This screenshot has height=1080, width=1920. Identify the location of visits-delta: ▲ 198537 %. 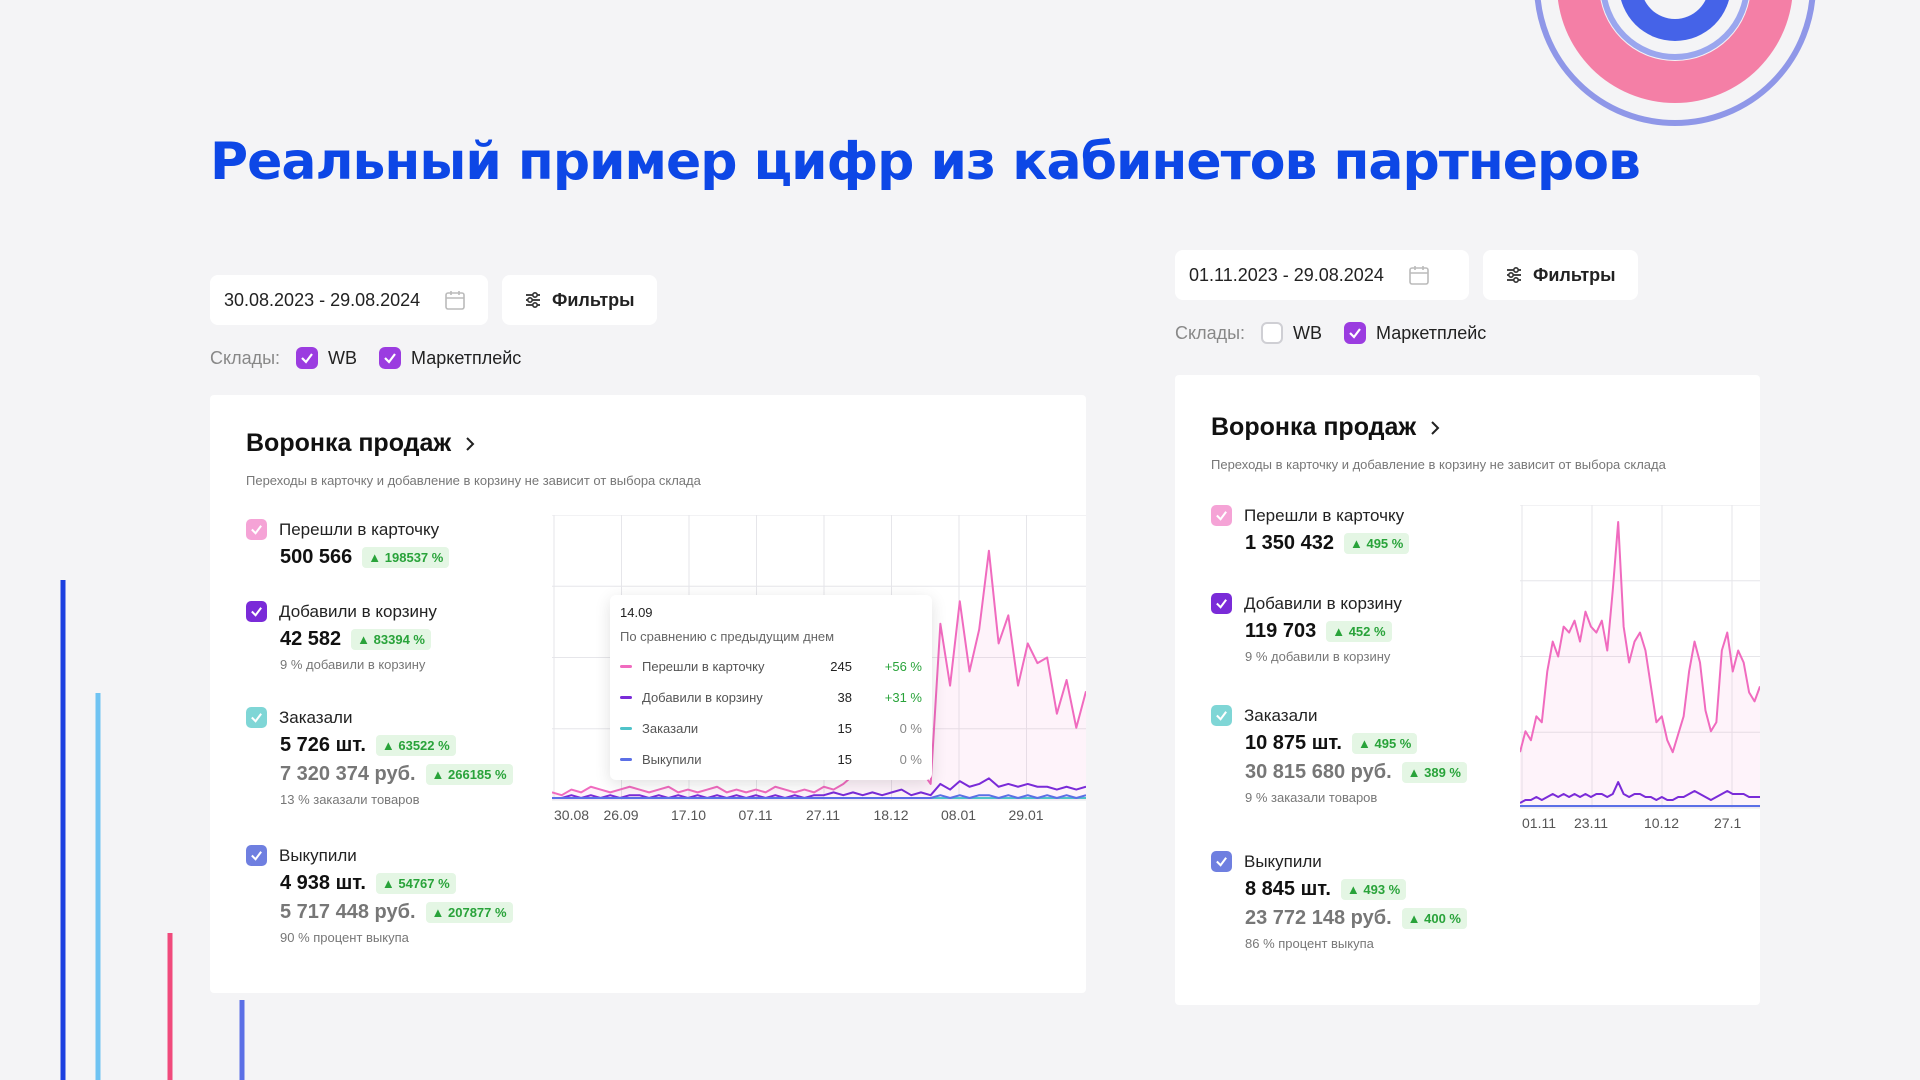
(406, 557).